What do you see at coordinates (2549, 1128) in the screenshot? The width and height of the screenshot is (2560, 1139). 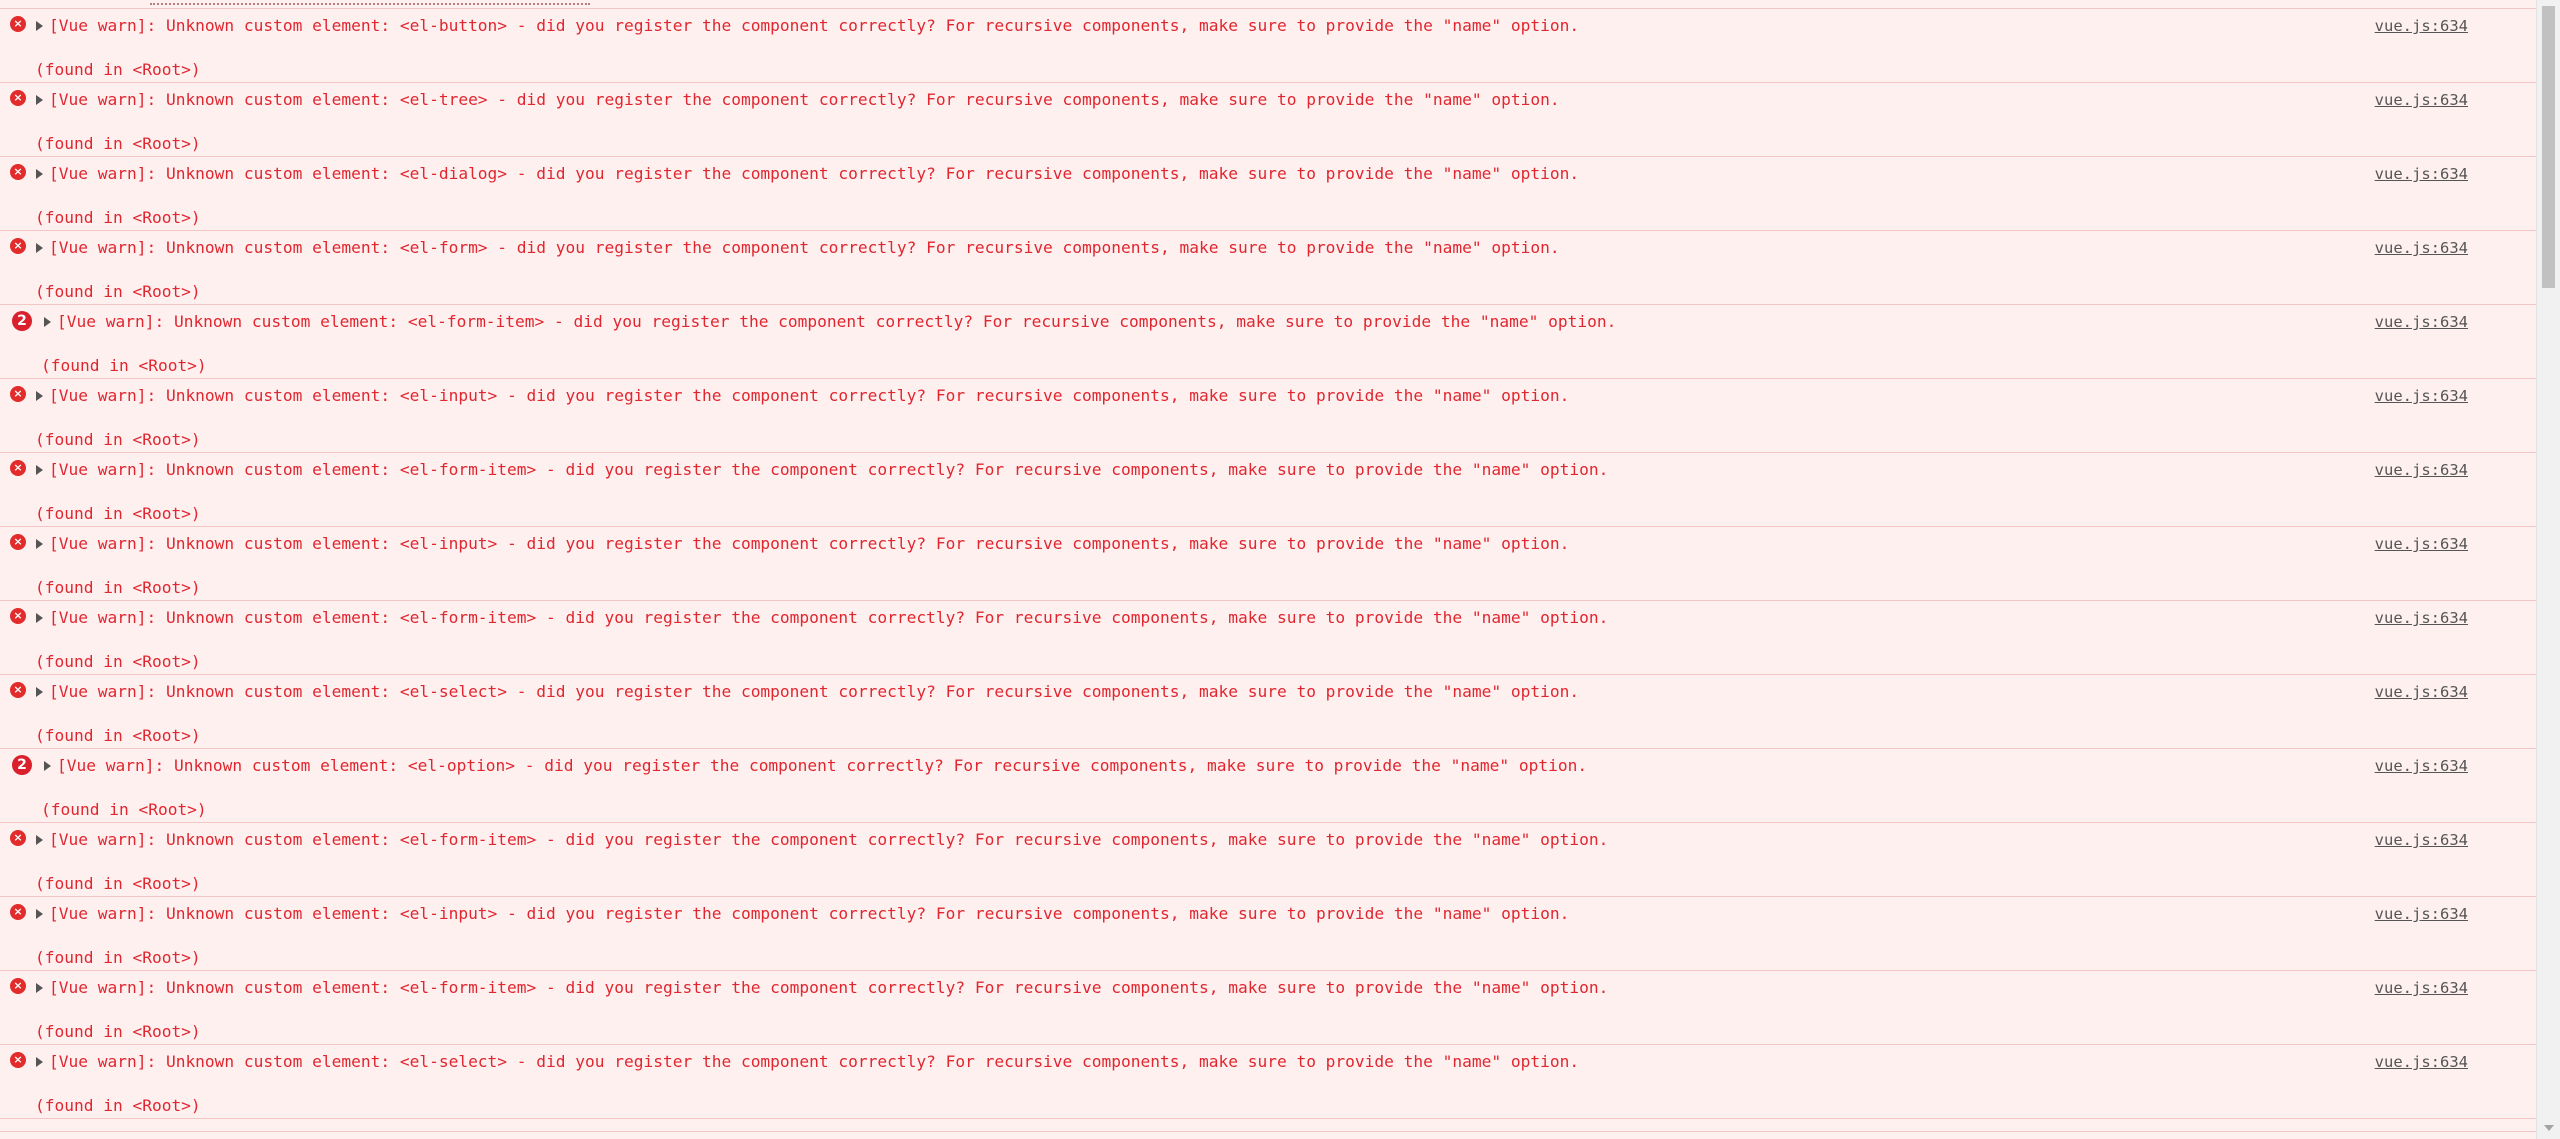 I see `scroll-down-arrow-icon` at bounding box center [2549, 1128].